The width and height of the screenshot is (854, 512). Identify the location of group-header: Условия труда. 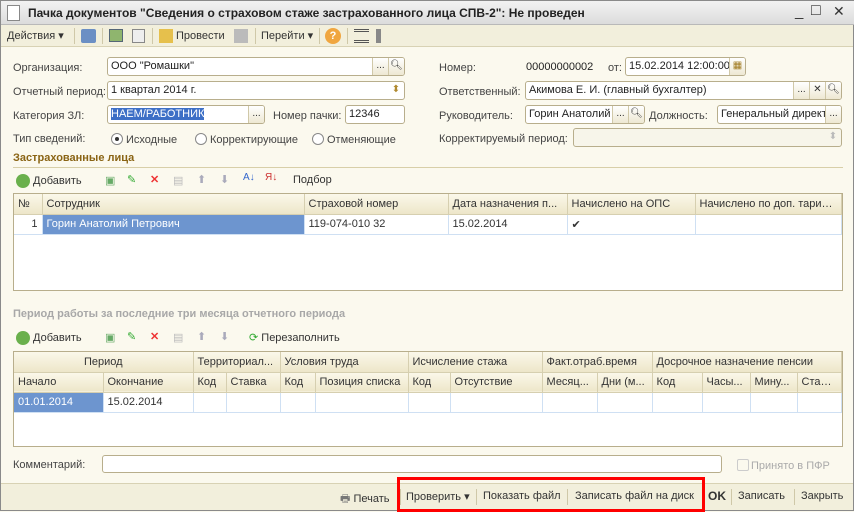
(344, 362).